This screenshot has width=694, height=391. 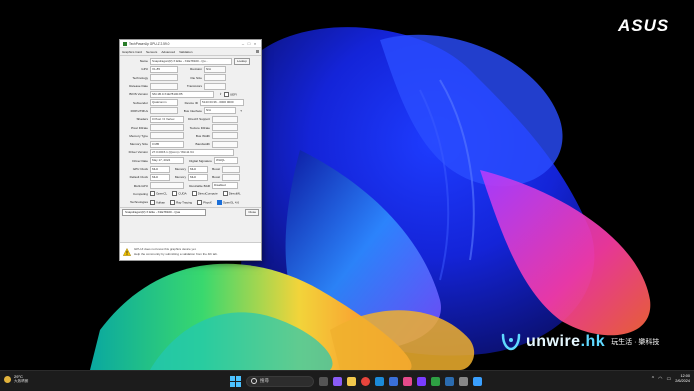 I want to click on value-bus-interface: N/A, so click(x=220, y=111).